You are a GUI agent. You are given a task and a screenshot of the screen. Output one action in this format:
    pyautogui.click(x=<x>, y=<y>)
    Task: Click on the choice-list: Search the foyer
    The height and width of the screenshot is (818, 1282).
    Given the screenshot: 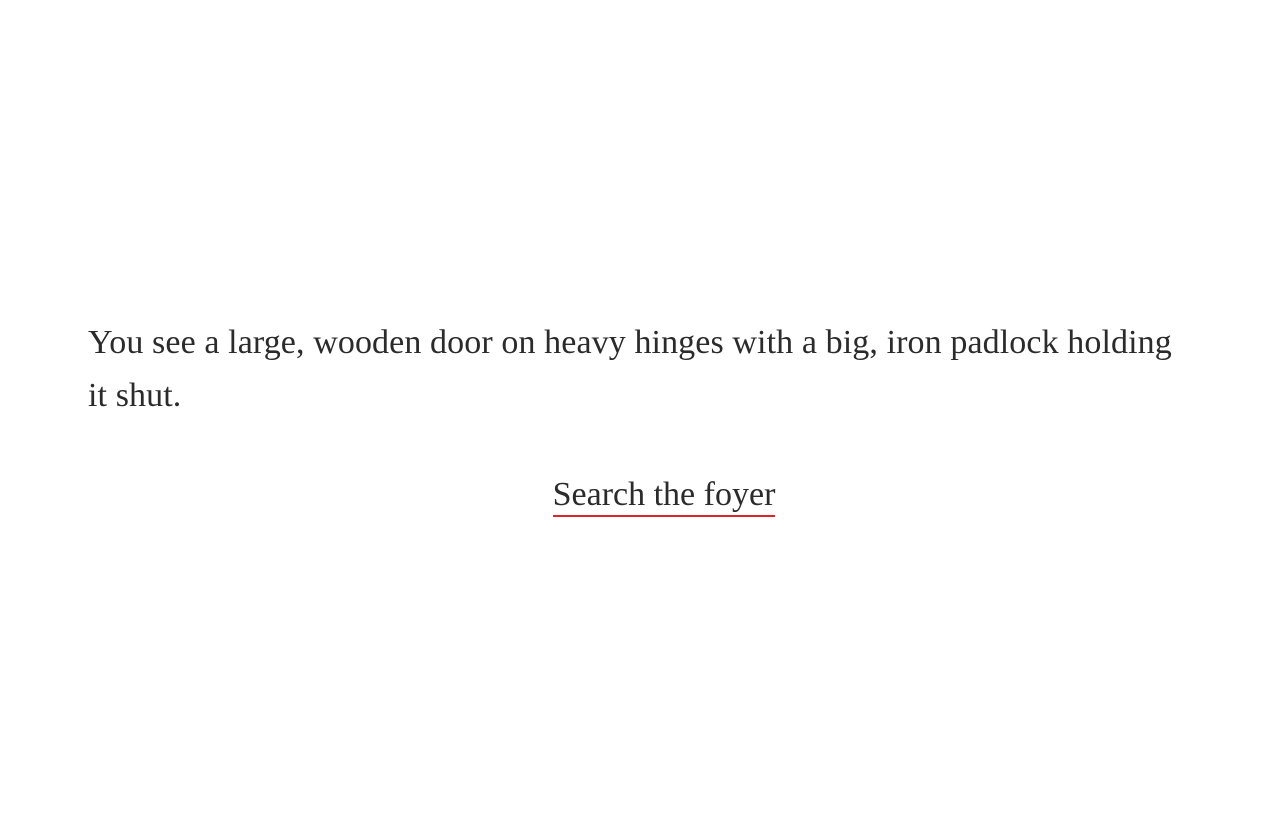 What is the action you would take?
    pyautogui.click(x=641, y=496)
    